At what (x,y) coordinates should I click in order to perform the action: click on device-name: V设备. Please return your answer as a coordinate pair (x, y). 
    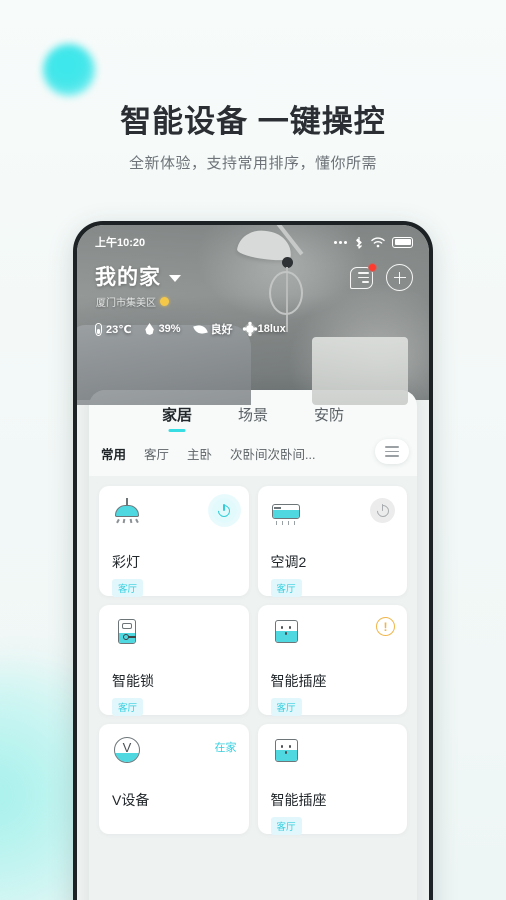
    Looking at the image, I should click on (131, 800).